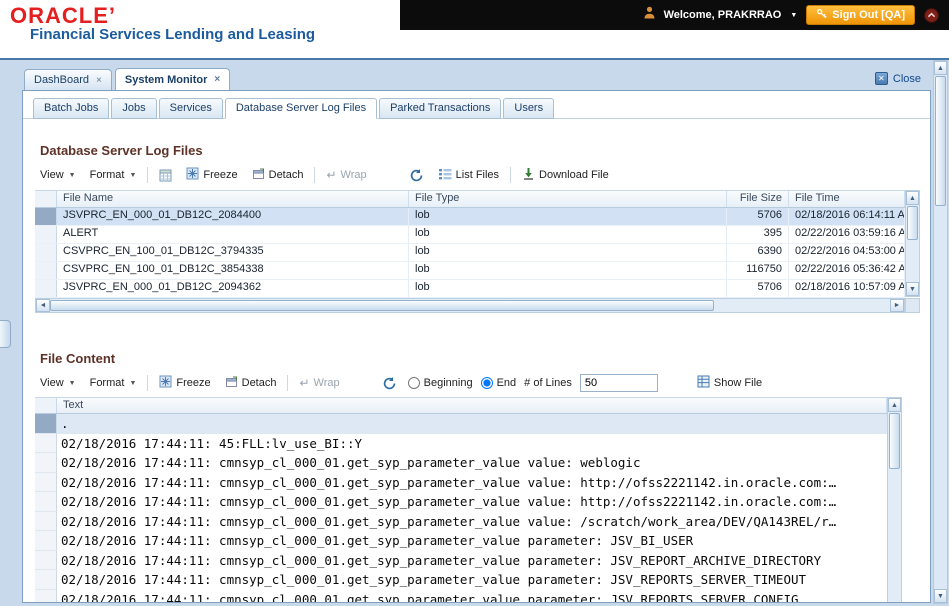 The image size is (949, 606). What do you see at coordinates (618, 383) in the screenshot?
I see `num-lines-input` at bounding box center [618, 383].